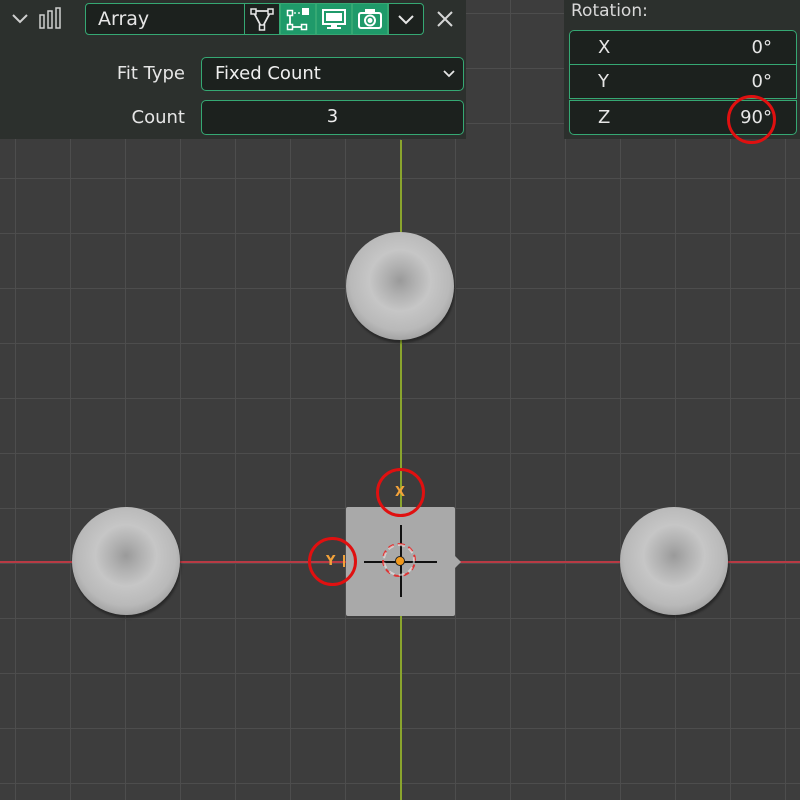 This screenshot has height=800, width=800. I want to click on array-sphere-left, so click(126, 561).